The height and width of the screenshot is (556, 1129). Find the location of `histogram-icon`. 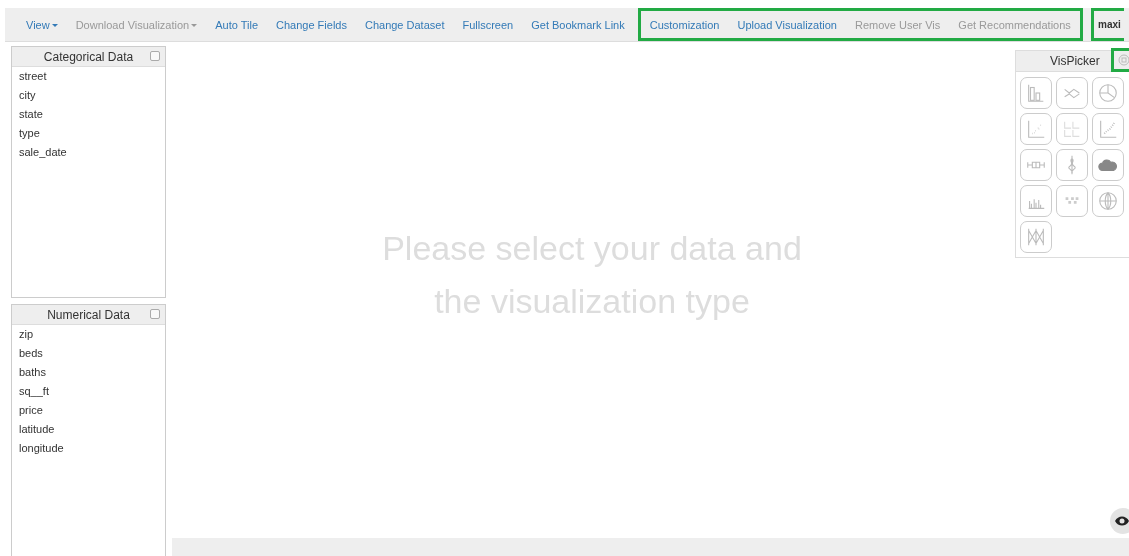

histogram-icon is located at coordinates (1036, 201).